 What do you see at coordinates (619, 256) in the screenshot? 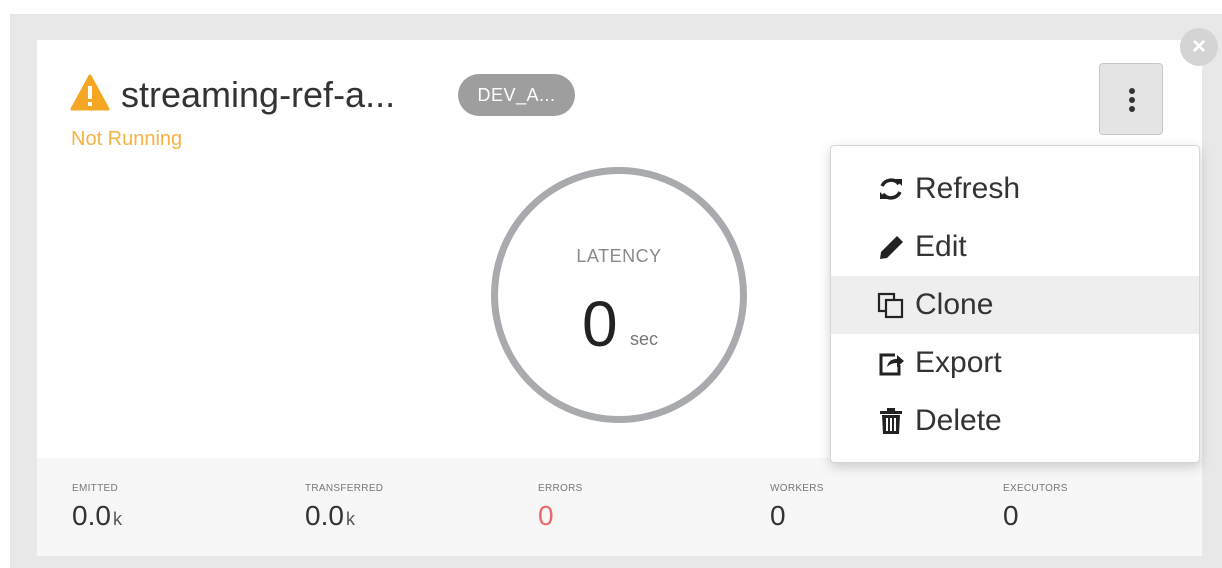
I see `latency-label: LATENCY` at bounding box center [619, 256].